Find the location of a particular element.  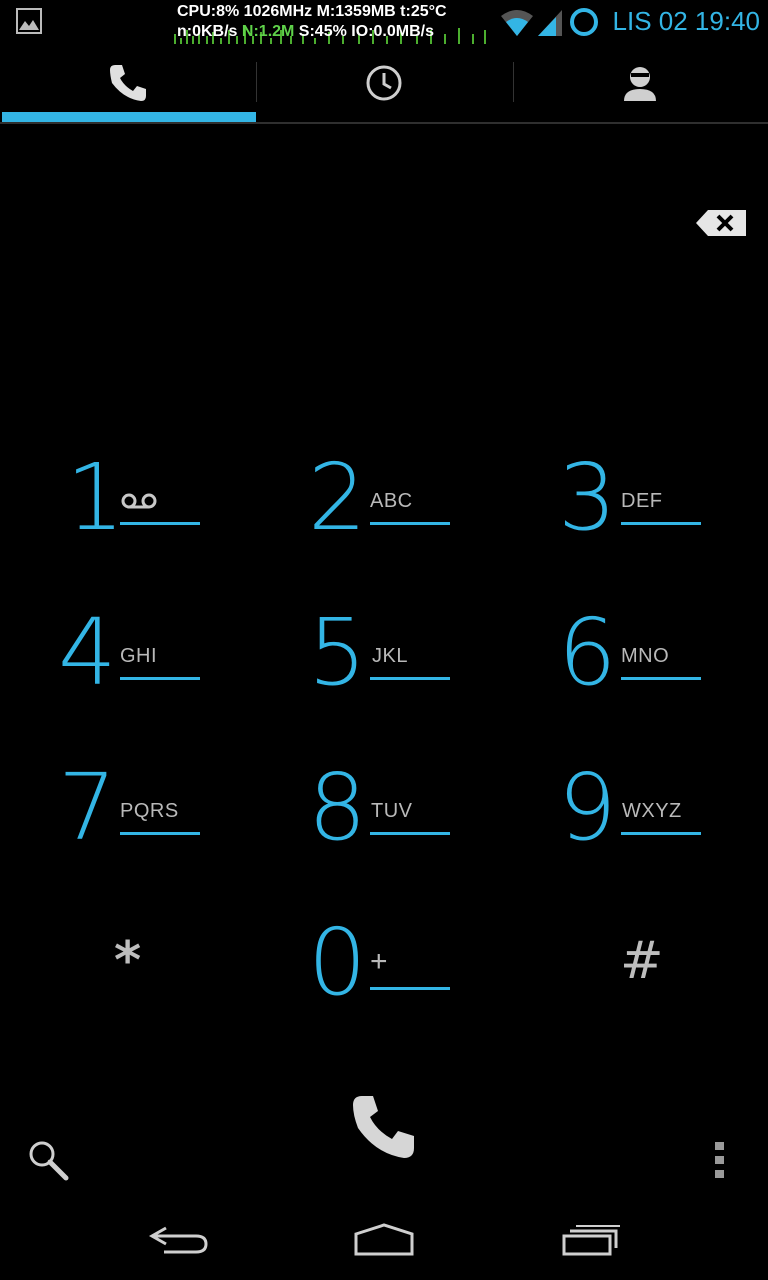

stats-line-2: n:0KB/s N:1.2M S:45% IO:0.0MB/s is located at coordinates (305, 32).